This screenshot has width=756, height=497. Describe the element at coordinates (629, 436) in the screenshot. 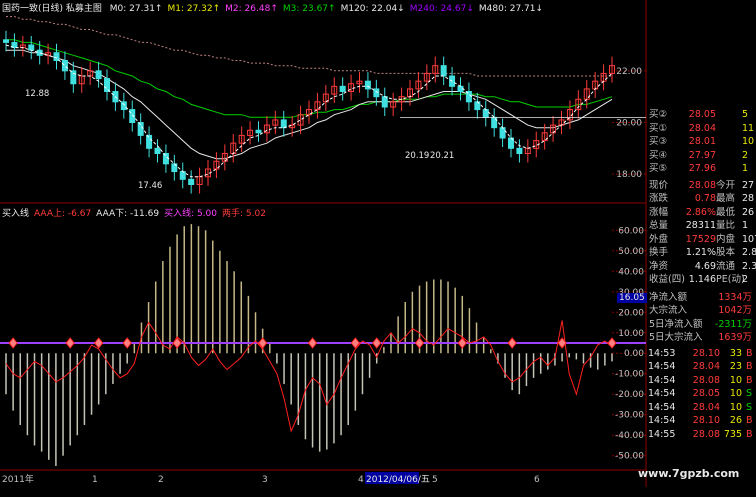

I see `sub-ytick-label: -40.00` at that location.